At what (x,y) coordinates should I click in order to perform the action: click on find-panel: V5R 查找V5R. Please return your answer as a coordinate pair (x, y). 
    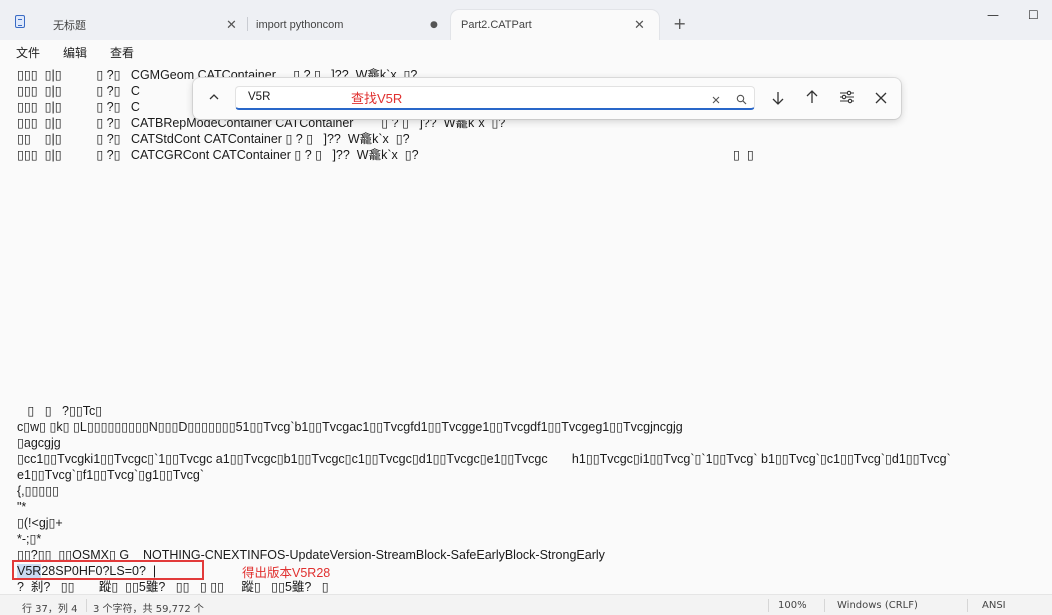
    Looking at the image, I should click on (547, 98).